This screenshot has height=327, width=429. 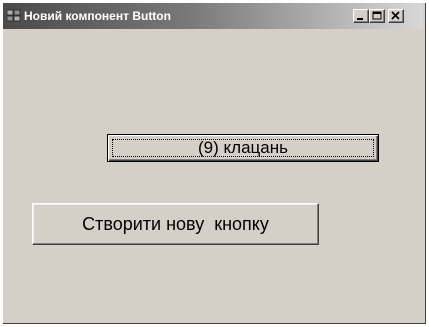 I want to click on maximize-button, so click(x=377, y=16).